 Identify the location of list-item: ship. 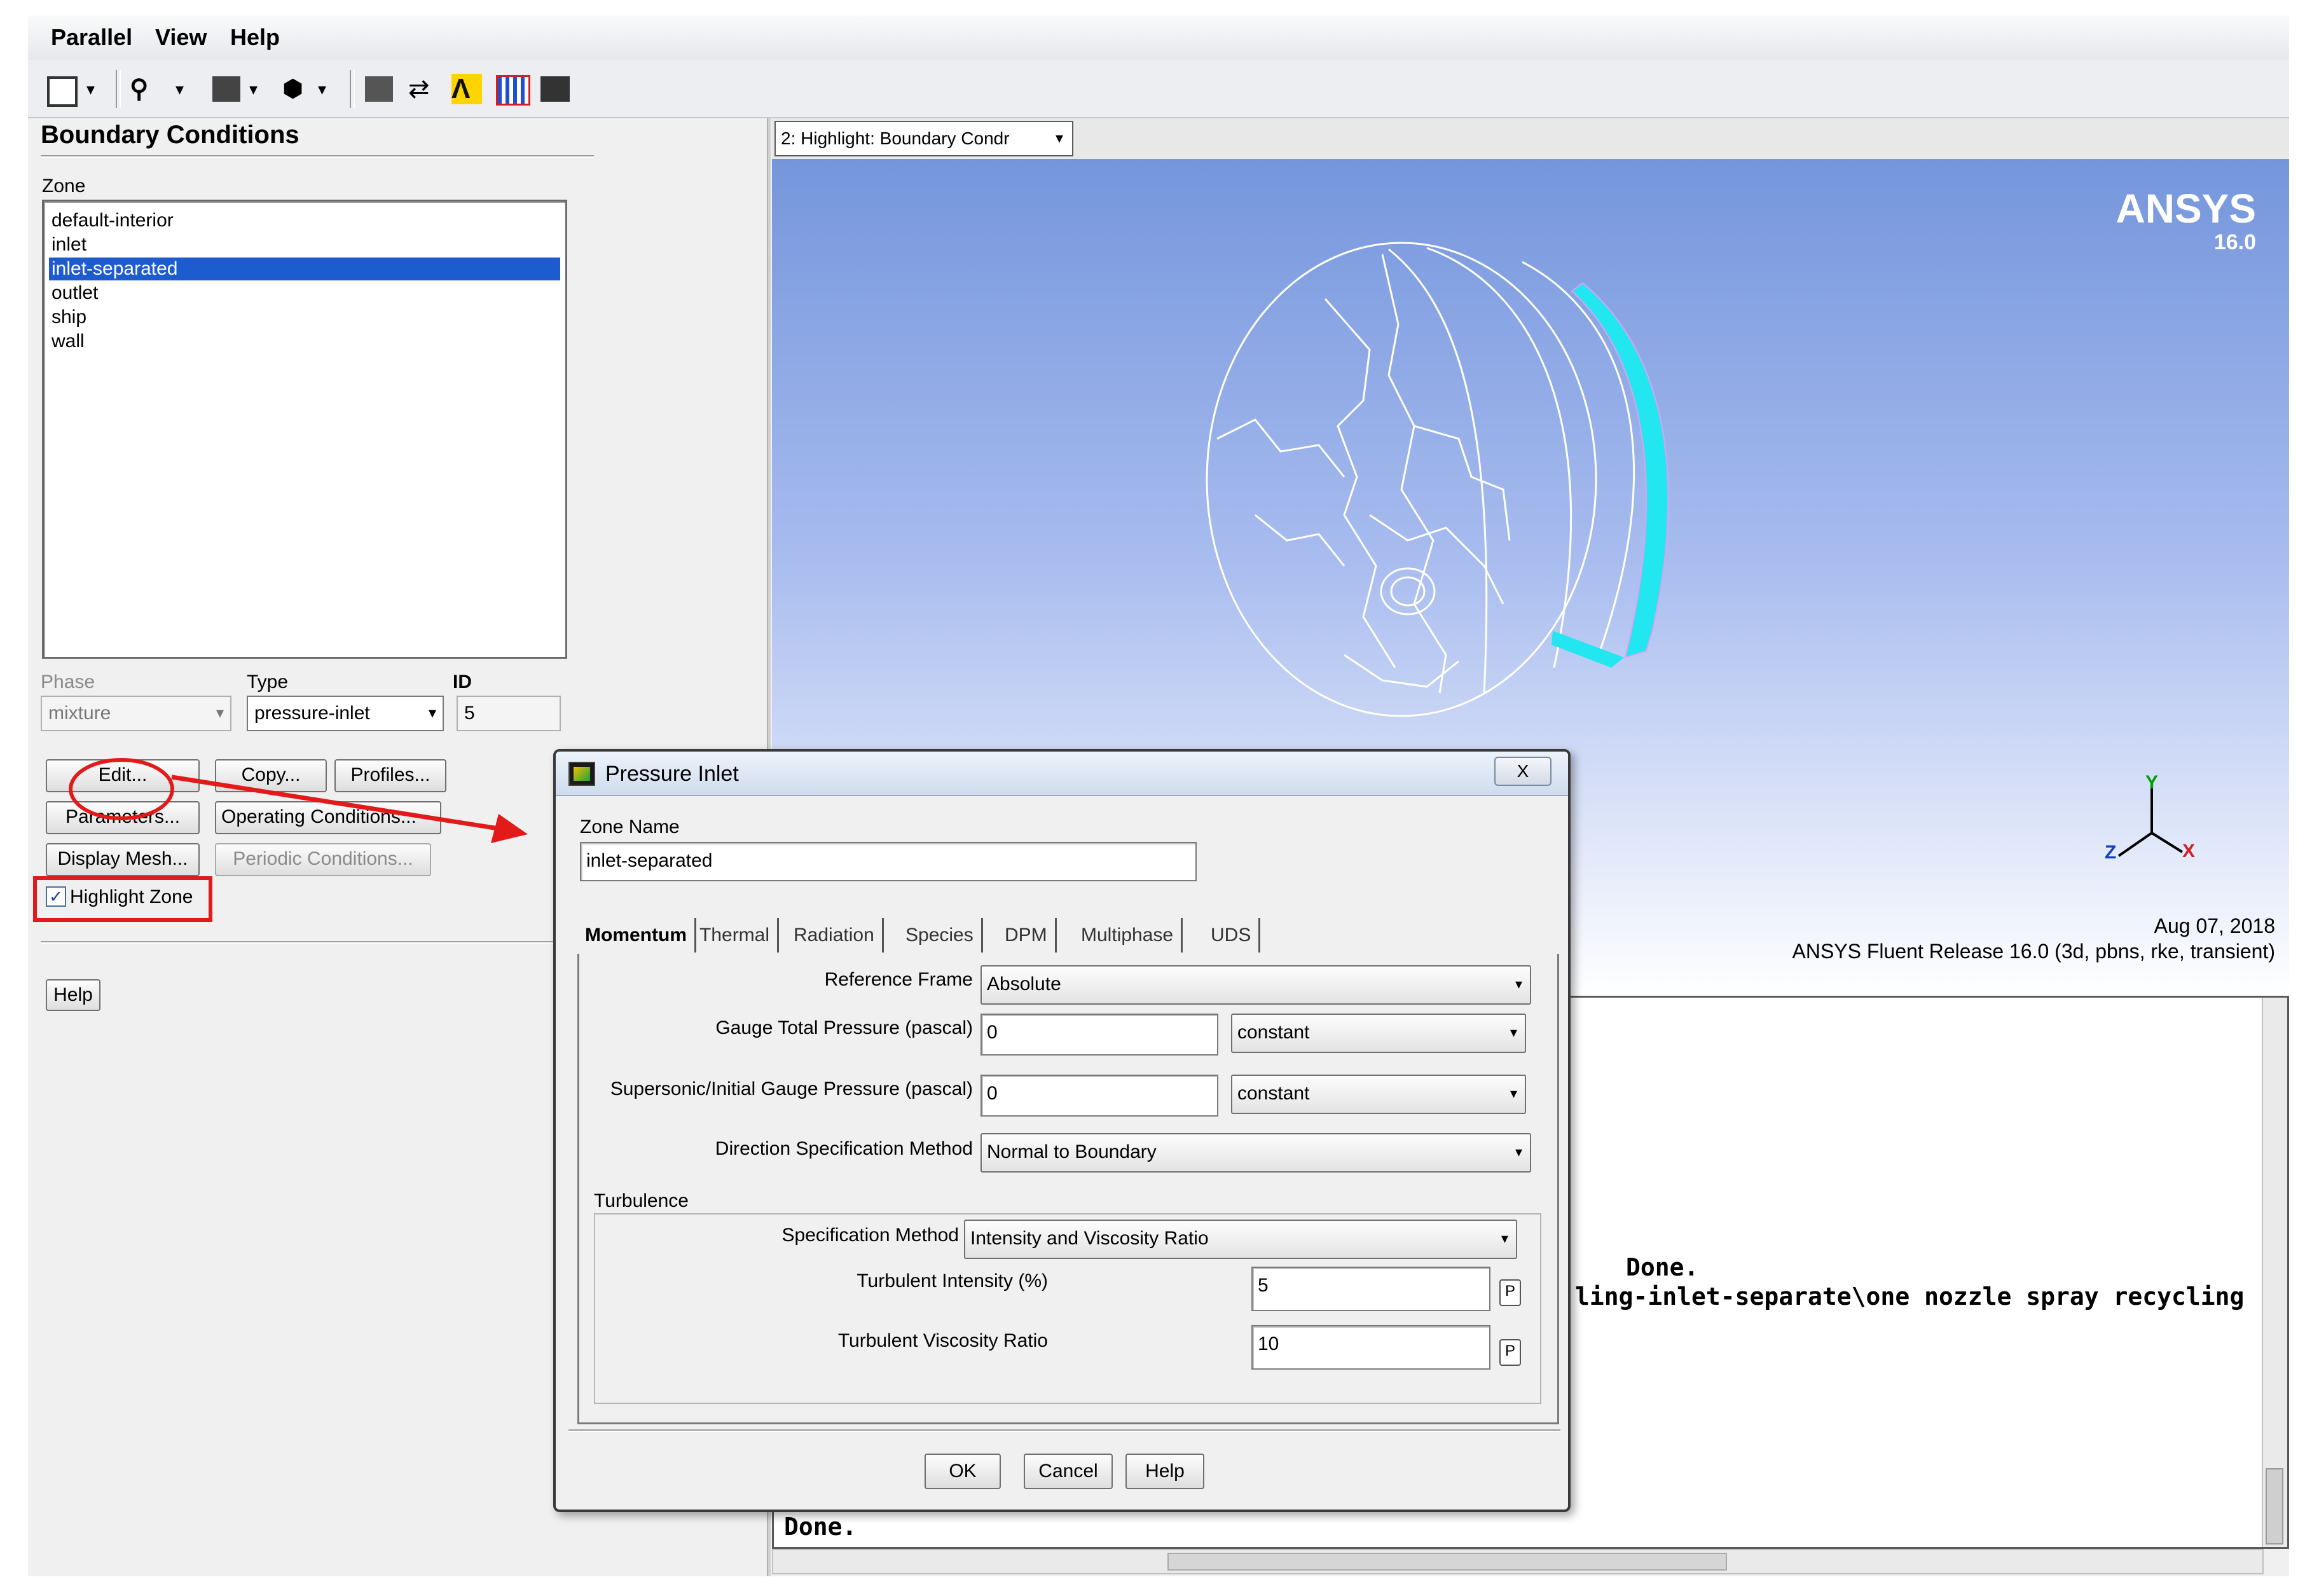
(304, 317).